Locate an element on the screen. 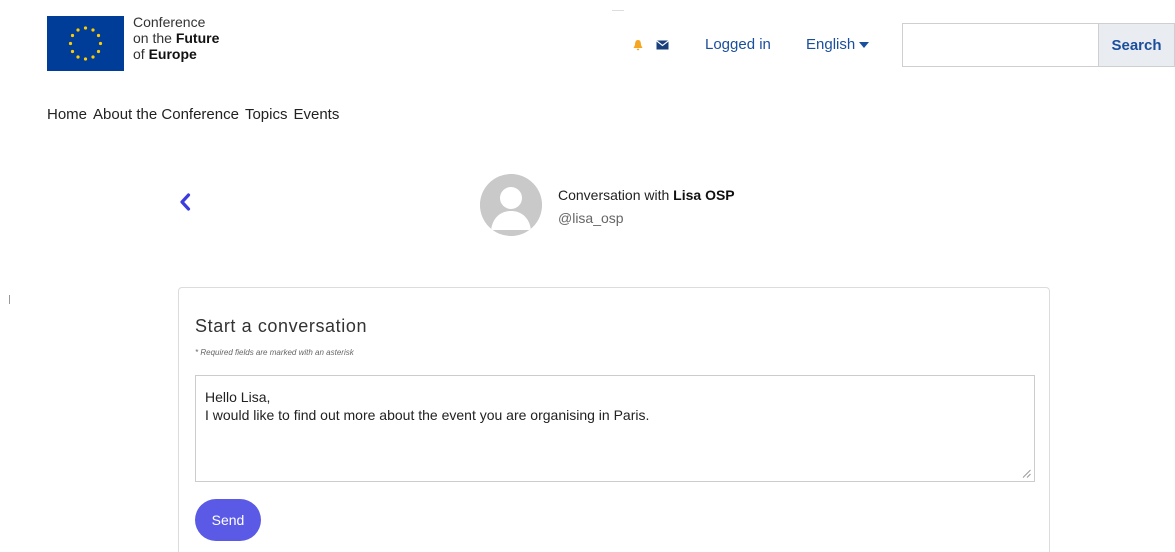 The image size is (1175, 552). search-button: Search is located at coordinates (1136, 45).